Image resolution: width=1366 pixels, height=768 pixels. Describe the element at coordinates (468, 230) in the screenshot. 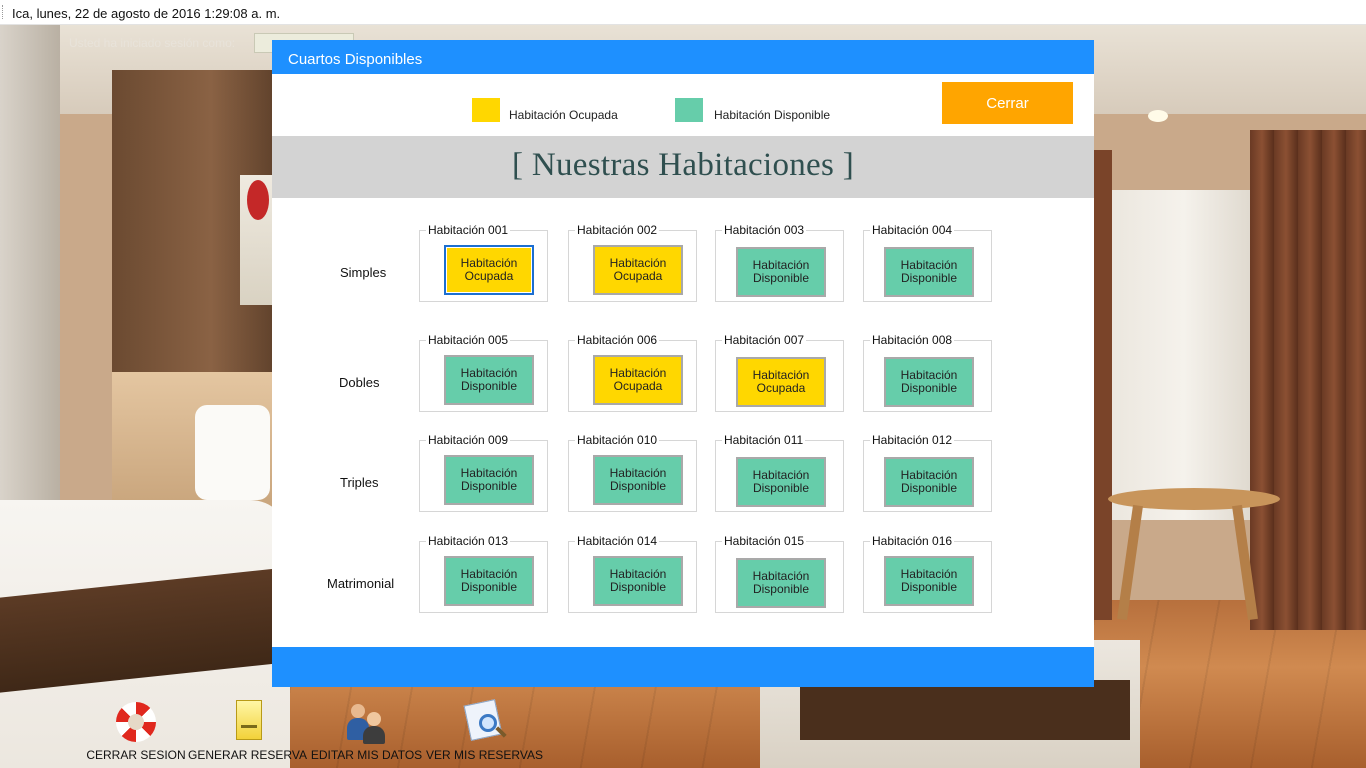

I see `room-name: Habitación 001` at that location.